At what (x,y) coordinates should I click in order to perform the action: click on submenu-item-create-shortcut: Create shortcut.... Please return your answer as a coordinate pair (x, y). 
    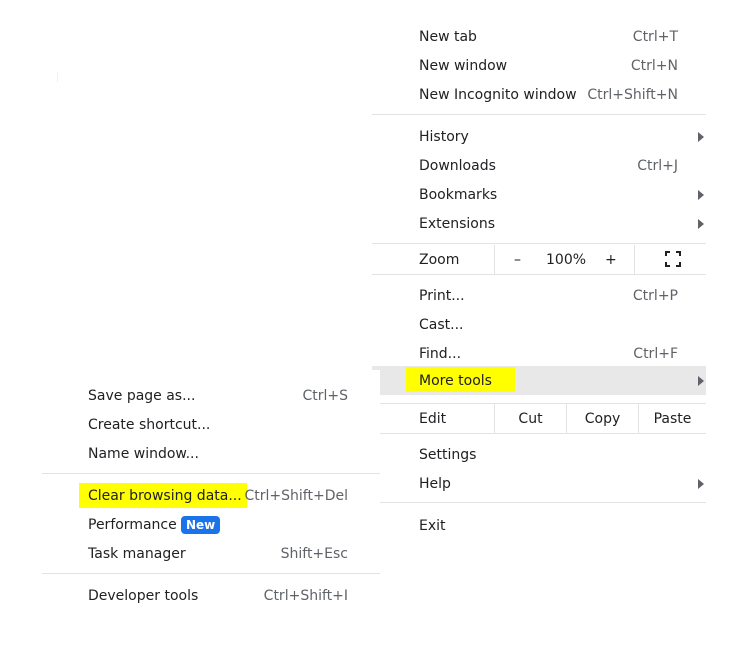
    Looking at the image, I should click on (211, 424).